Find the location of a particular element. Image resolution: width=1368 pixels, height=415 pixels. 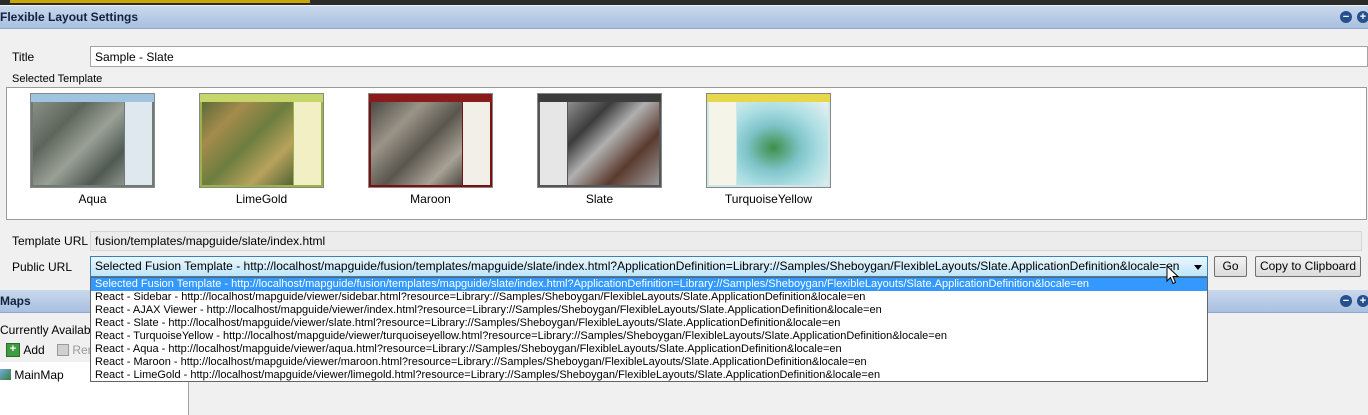

remove-button-label: Rer is located at coordinates (82, 349).